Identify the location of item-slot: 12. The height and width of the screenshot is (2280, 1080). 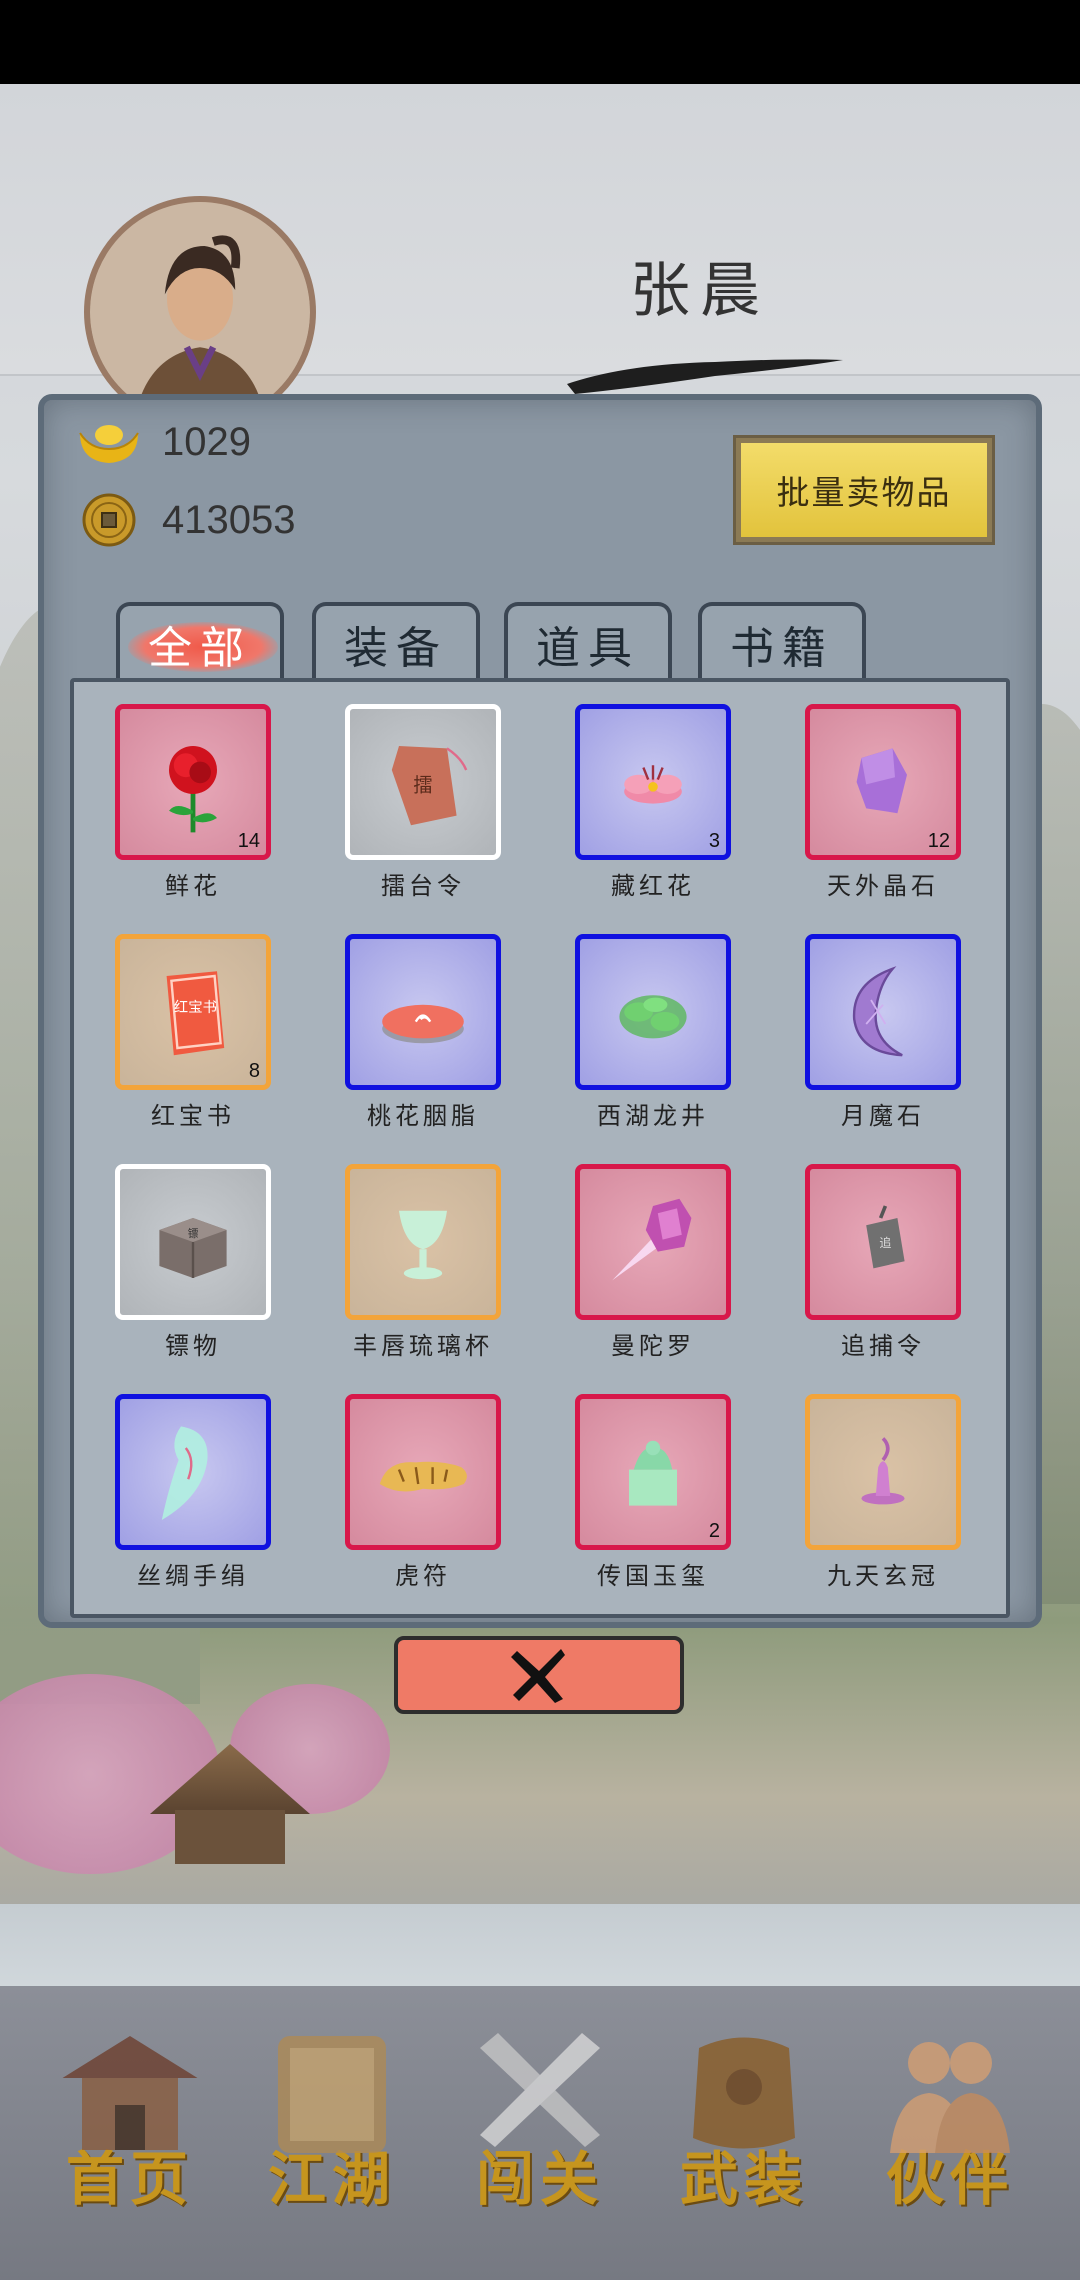
(883, 782).